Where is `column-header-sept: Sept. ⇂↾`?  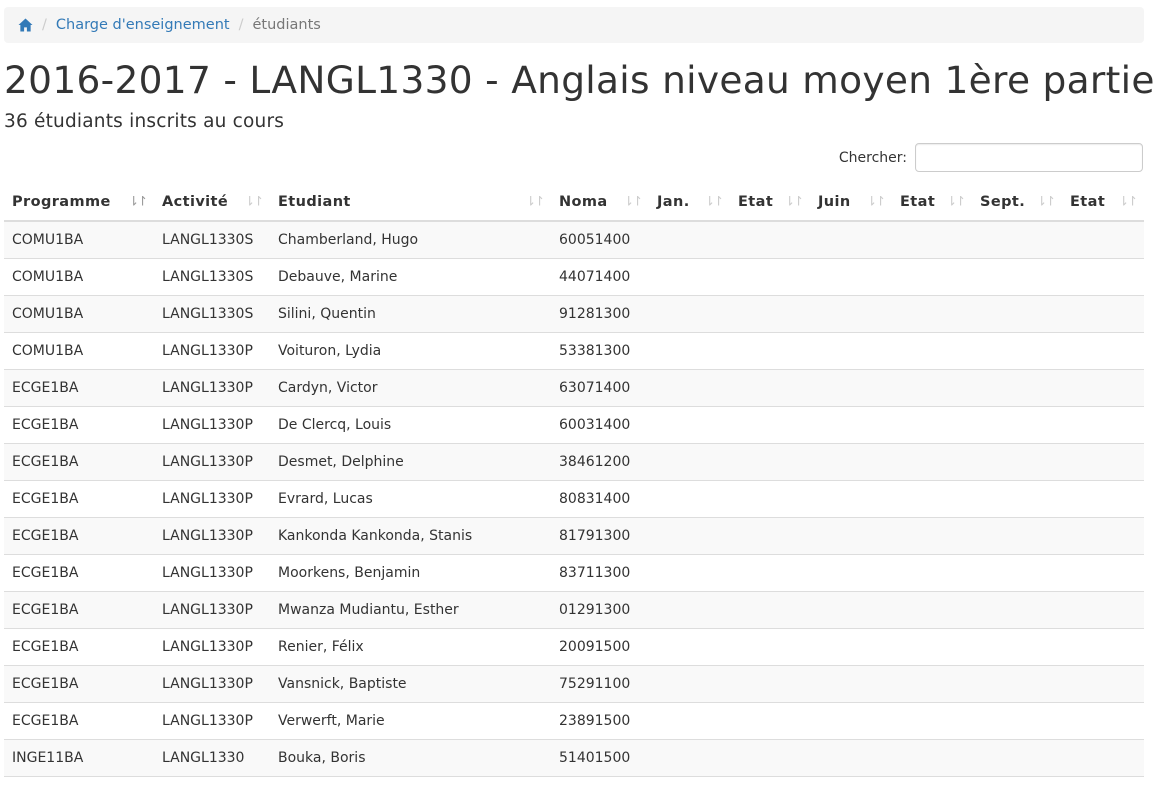 column-header-sept: Sept. ⇂↾ is located at coordinates (1017, 203).